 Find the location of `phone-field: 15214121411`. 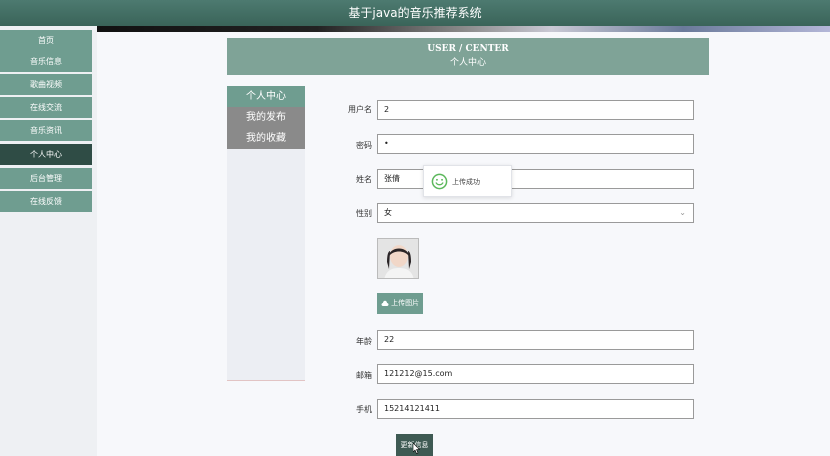

phone-field: 15214121411 is located at coordinates (535, 409).